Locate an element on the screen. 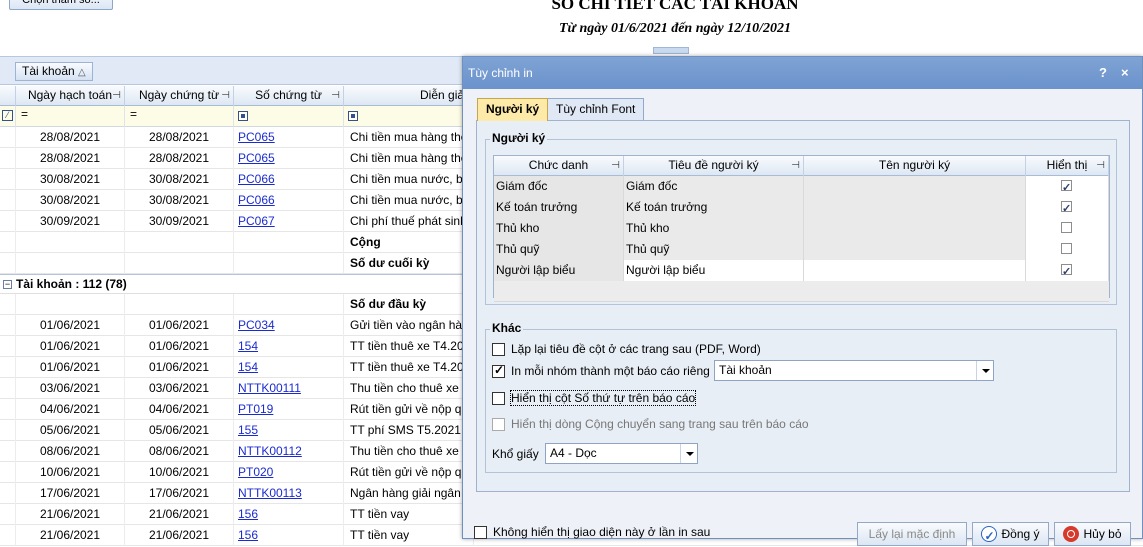 Image resolution: width=1143 pixels, height=547 pixels. cell-dien-giai: Chi tiền mua hàng theo is located at coordinates (409, 137).